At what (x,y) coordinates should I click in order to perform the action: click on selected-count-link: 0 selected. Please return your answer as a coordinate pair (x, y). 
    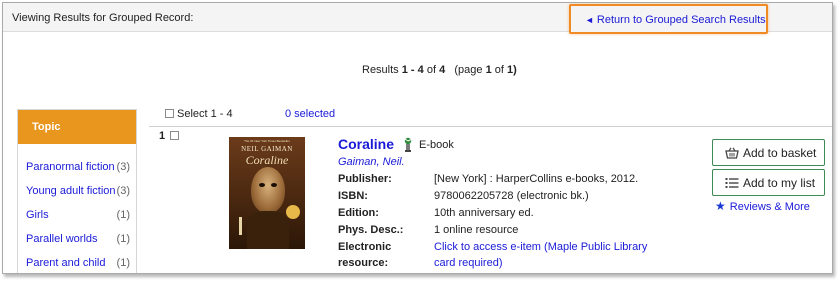
    Looking at the image, I should click on (310, 114).